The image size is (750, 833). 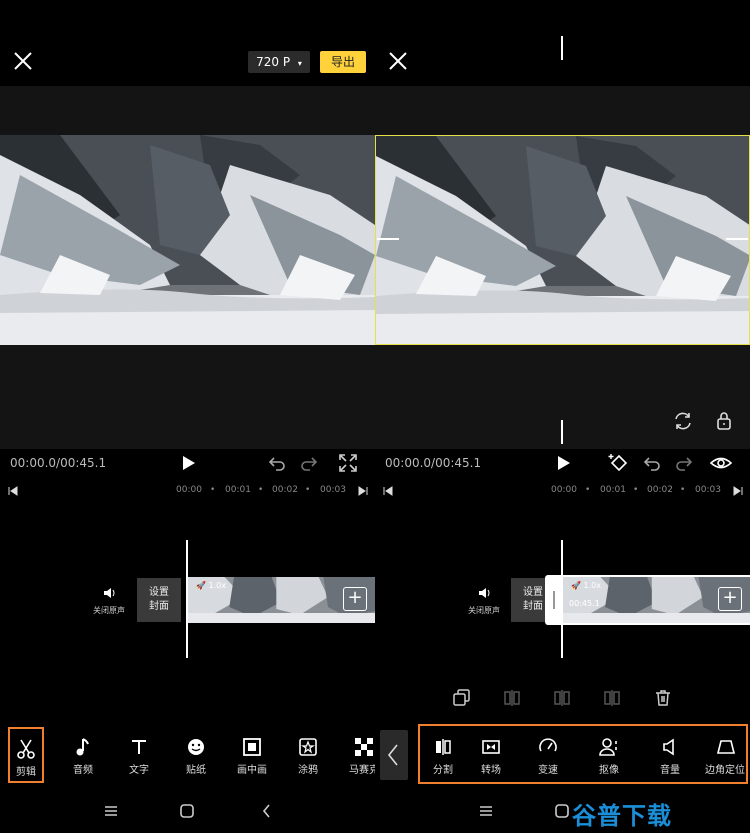 I want to click on tool-label: 边角定位, so click(x=725, y=770).